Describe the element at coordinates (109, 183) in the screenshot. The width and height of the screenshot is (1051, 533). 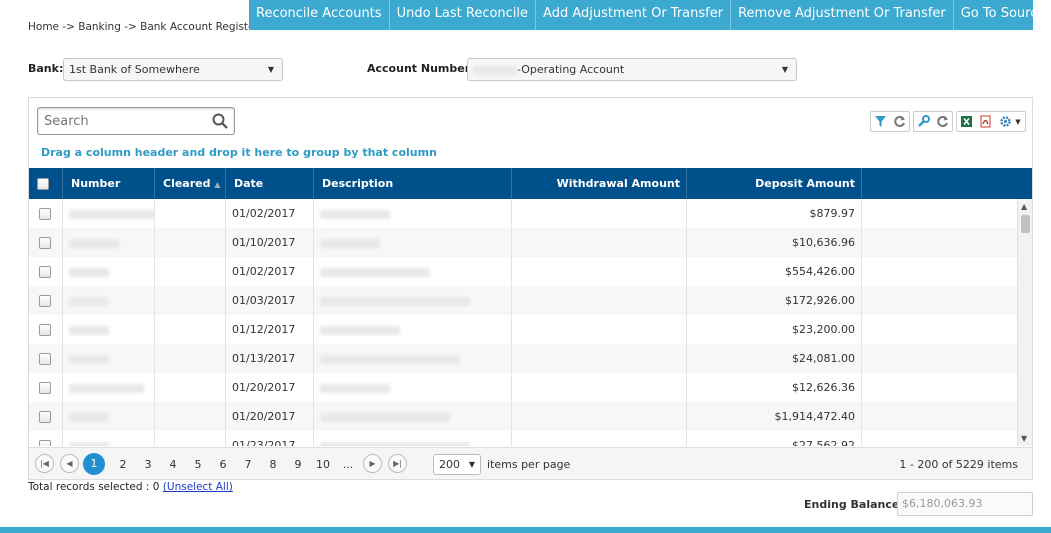
I see `column-header-number: Number` at that location.